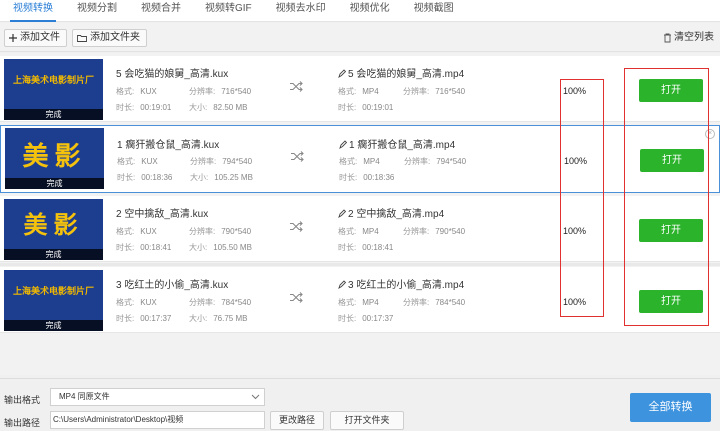 The height and width of the screenshot is (431, 720). What do you see at coordinates (220, 247) in the screenshot?
I see `source-size: 大小: 105.50 MB` at bounding box center [220, 247].